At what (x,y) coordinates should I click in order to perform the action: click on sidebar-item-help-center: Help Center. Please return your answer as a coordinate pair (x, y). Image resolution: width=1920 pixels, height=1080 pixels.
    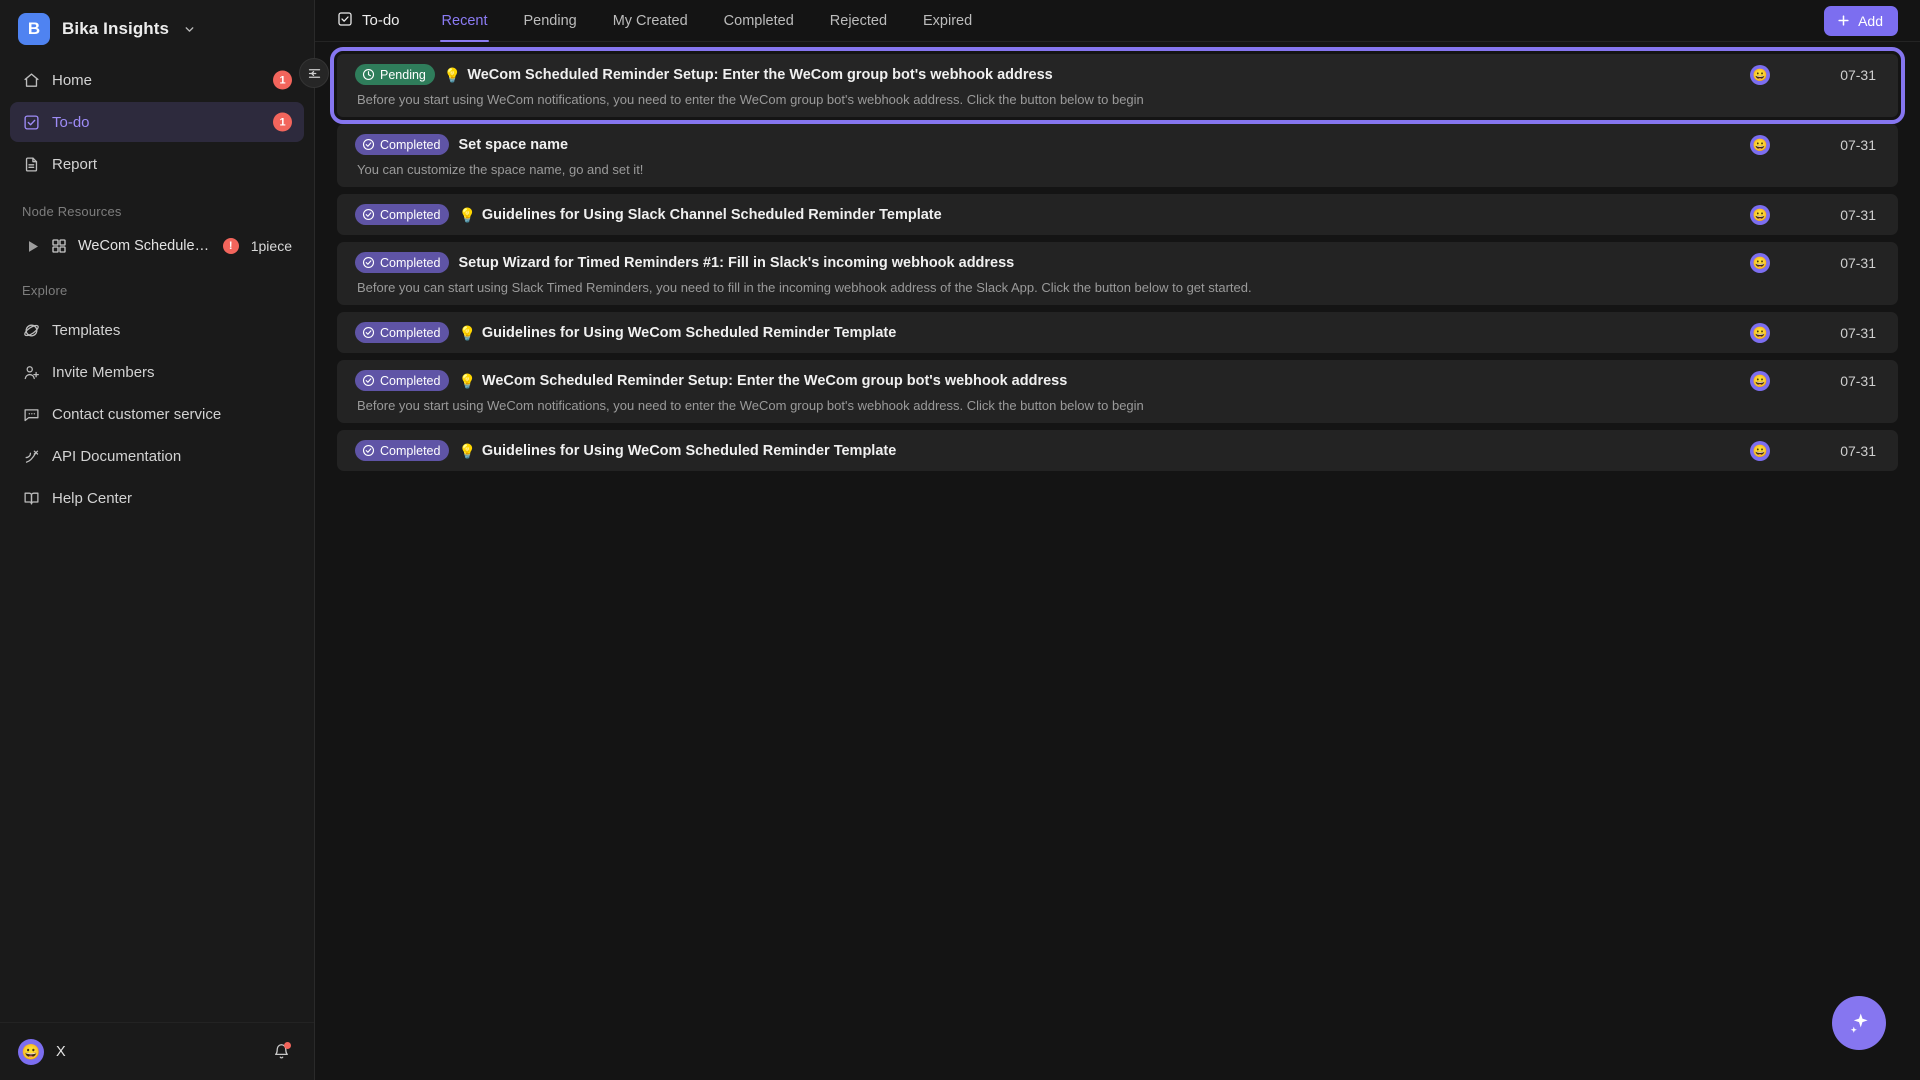
    Looking at the image, I should click on (157, 498).